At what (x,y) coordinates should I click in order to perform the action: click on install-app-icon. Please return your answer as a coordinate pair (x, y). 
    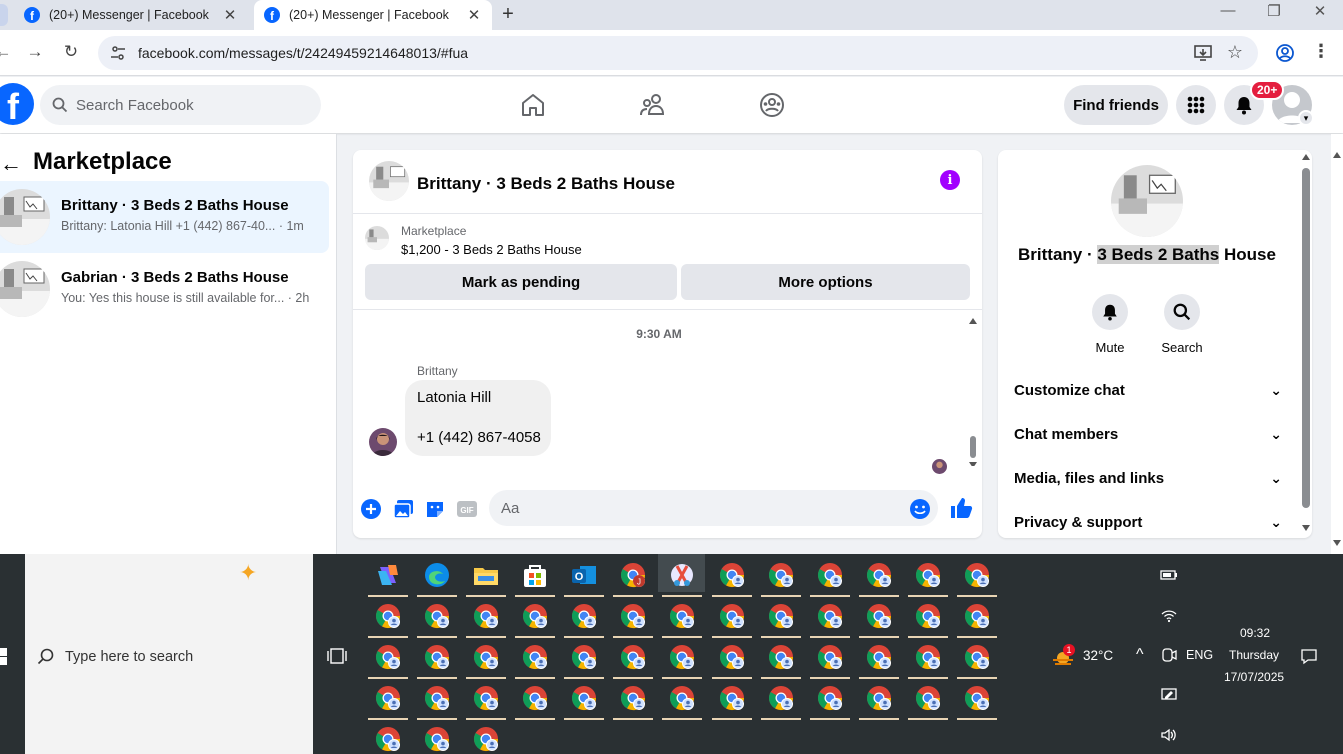
    Looking at the image, I should click on (1203, 53).